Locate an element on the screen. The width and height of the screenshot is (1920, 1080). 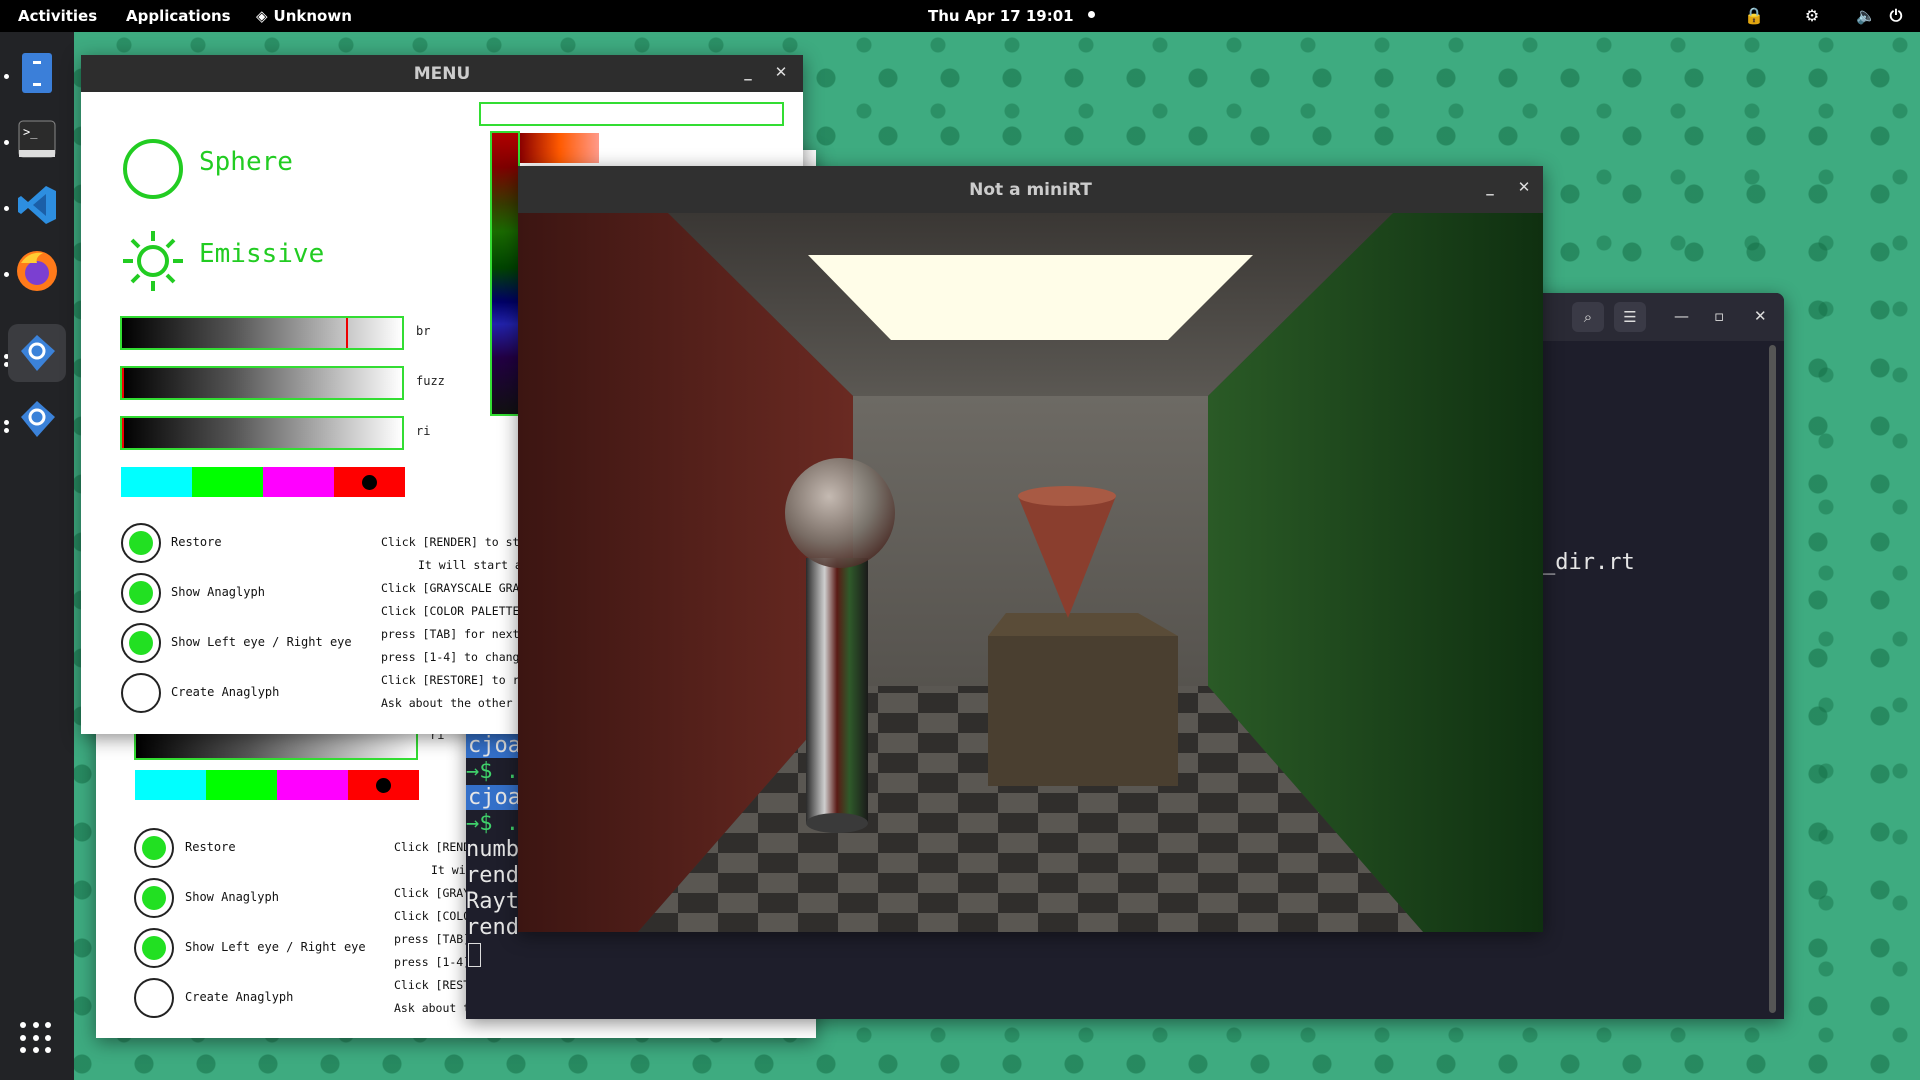
color-palette is located at coordinates (263, 482).